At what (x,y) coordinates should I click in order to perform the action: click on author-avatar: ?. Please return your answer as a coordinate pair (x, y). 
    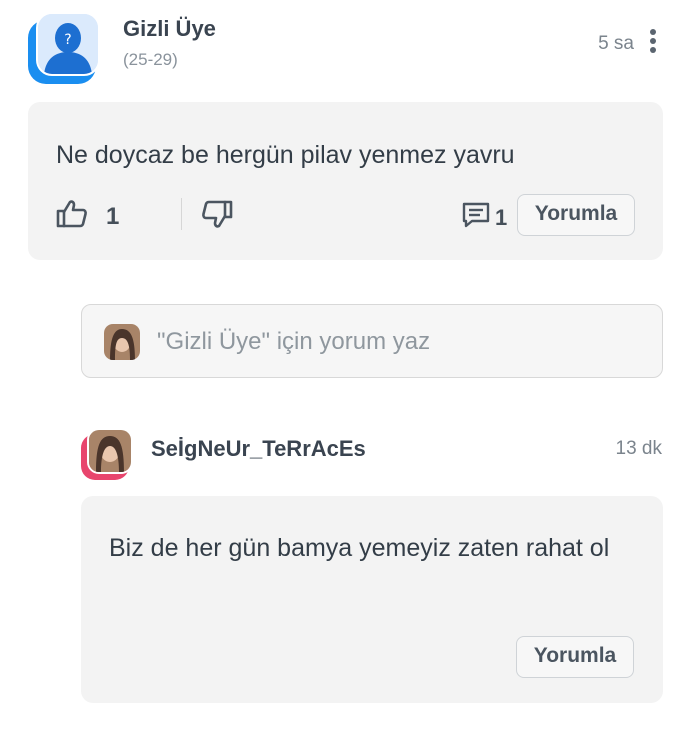
    Looking at the image, I should click on (64, 48).